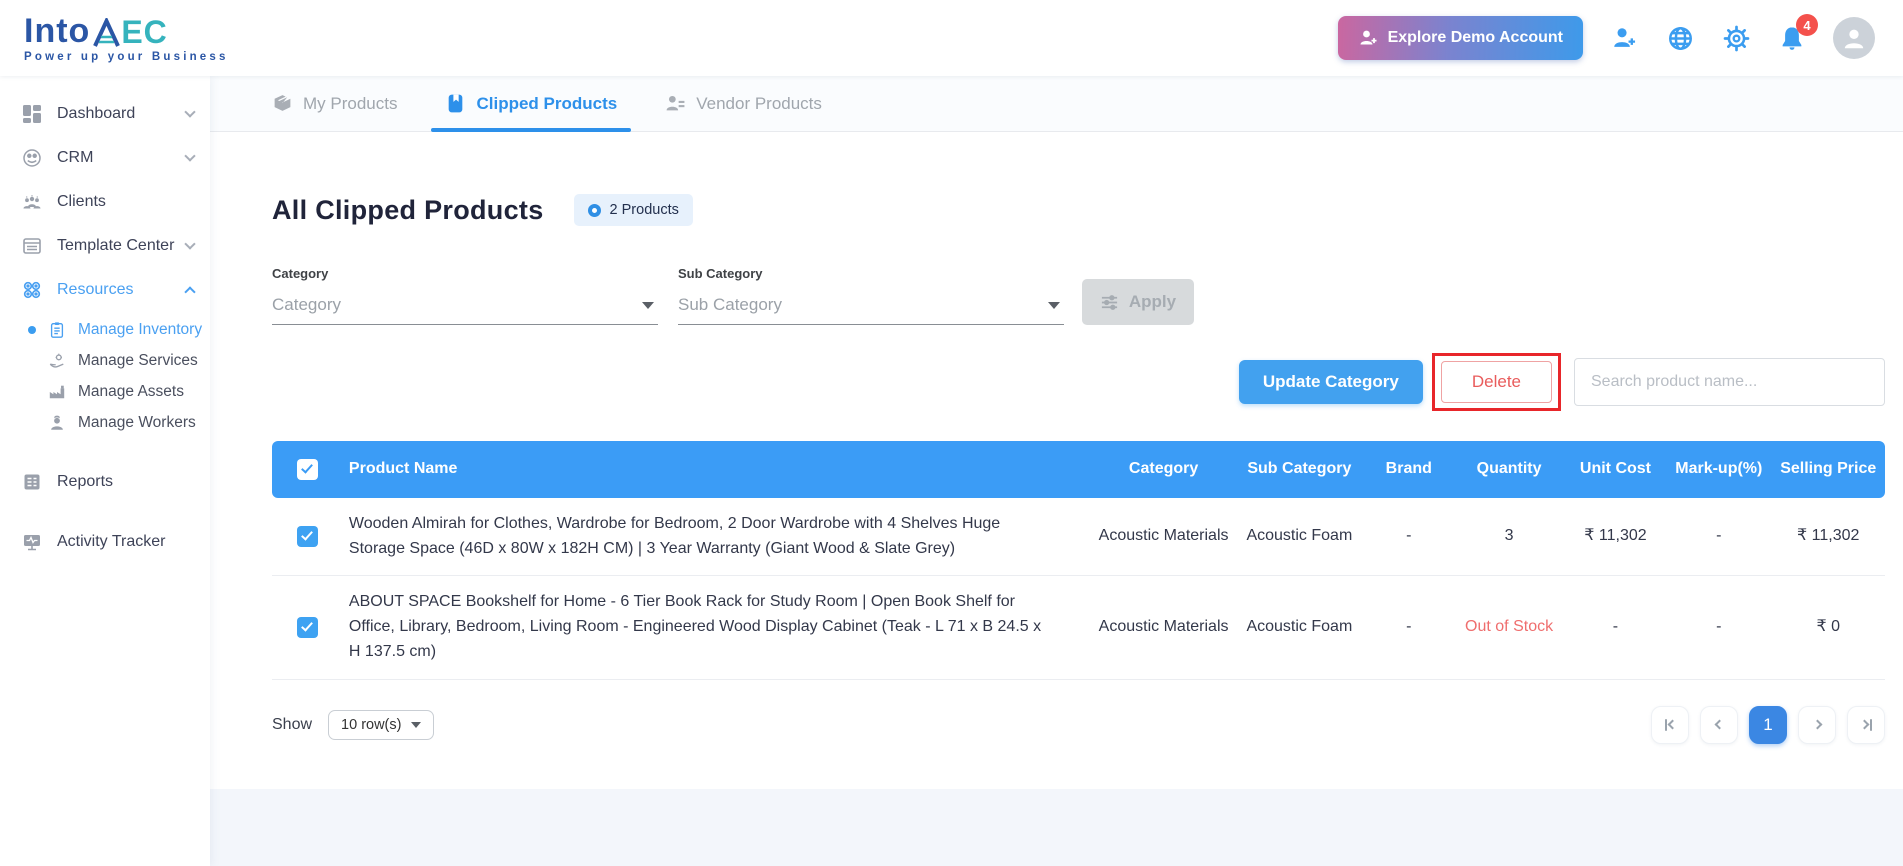  Describe the element at coordinates (116, 245) in the screenshot. I see `sidebar-item-label: Template Center` at that location.